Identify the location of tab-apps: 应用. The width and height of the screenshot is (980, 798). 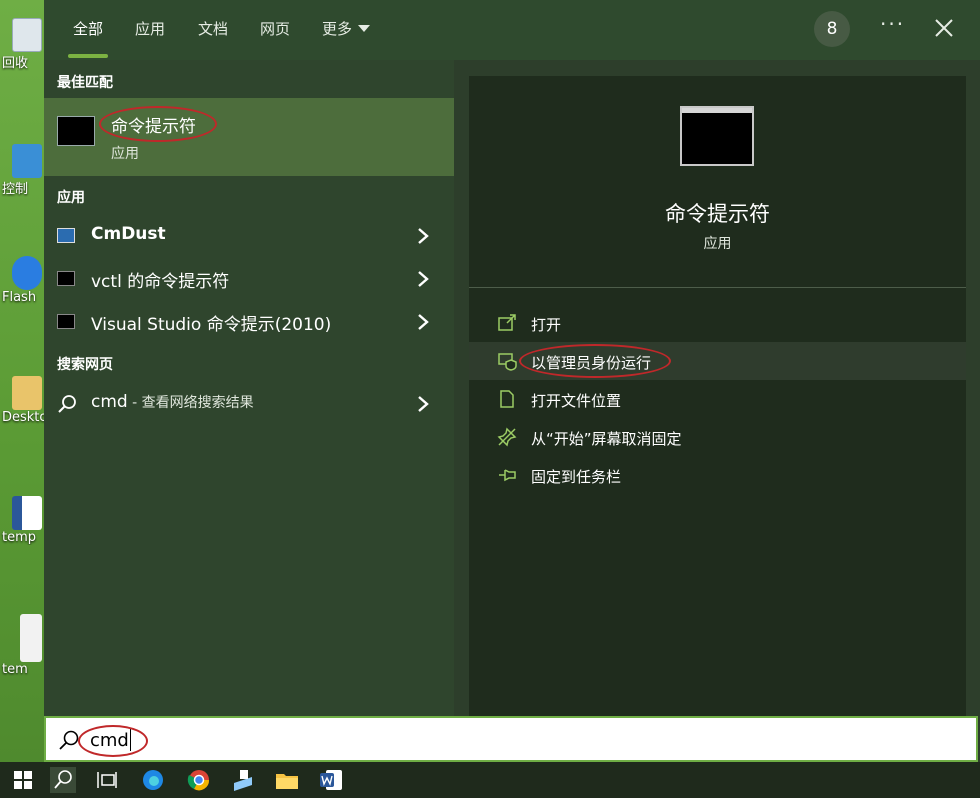
(150, 28).